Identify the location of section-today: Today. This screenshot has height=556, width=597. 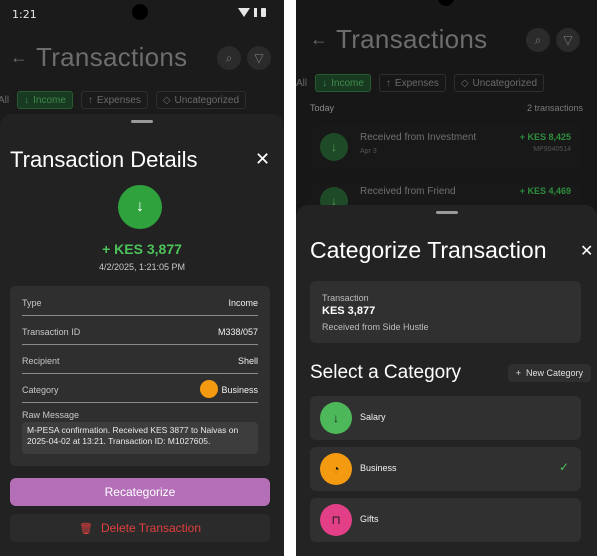
(322, 108).